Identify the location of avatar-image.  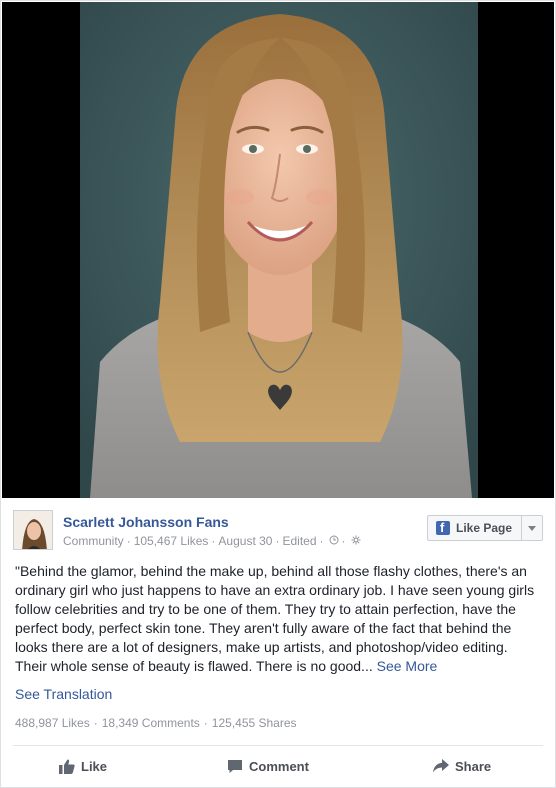
(33, 530).